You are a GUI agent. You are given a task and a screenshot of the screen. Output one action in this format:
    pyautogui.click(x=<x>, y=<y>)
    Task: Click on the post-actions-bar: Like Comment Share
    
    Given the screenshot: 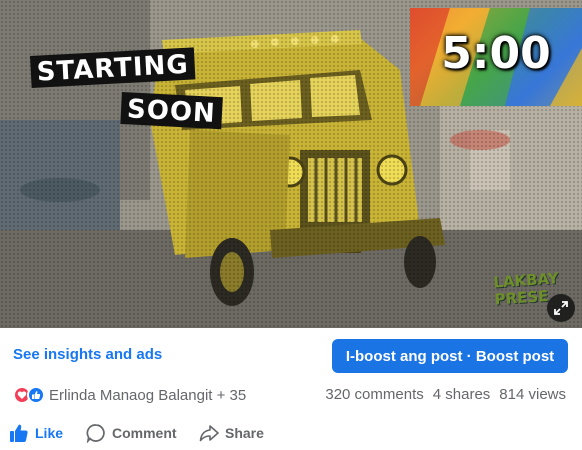 What is the action you would take?
    pyautogui.click(x=291, y=433)
    